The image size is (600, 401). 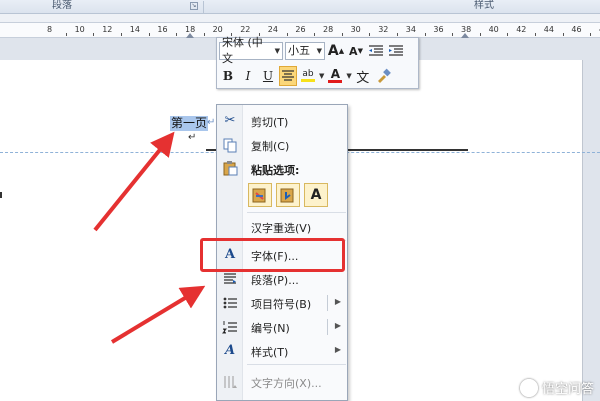 I want to click on copy-icon, so click(x=230, y=145).